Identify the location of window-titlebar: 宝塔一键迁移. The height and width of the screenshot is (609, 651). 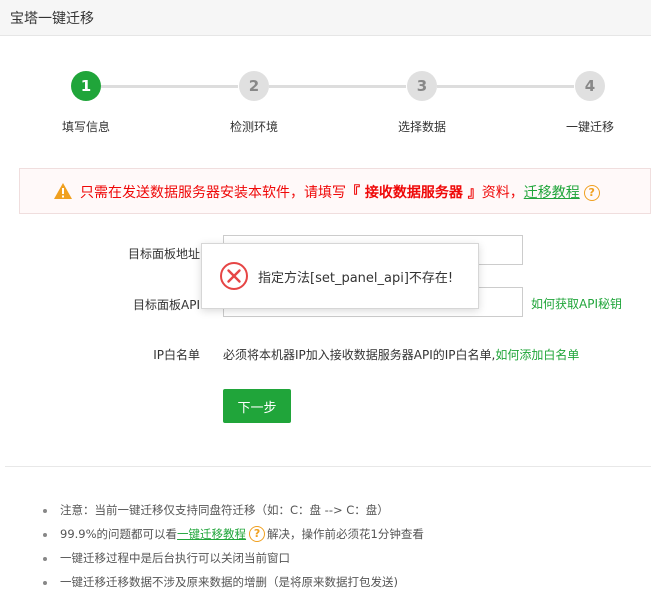
(325, 18).